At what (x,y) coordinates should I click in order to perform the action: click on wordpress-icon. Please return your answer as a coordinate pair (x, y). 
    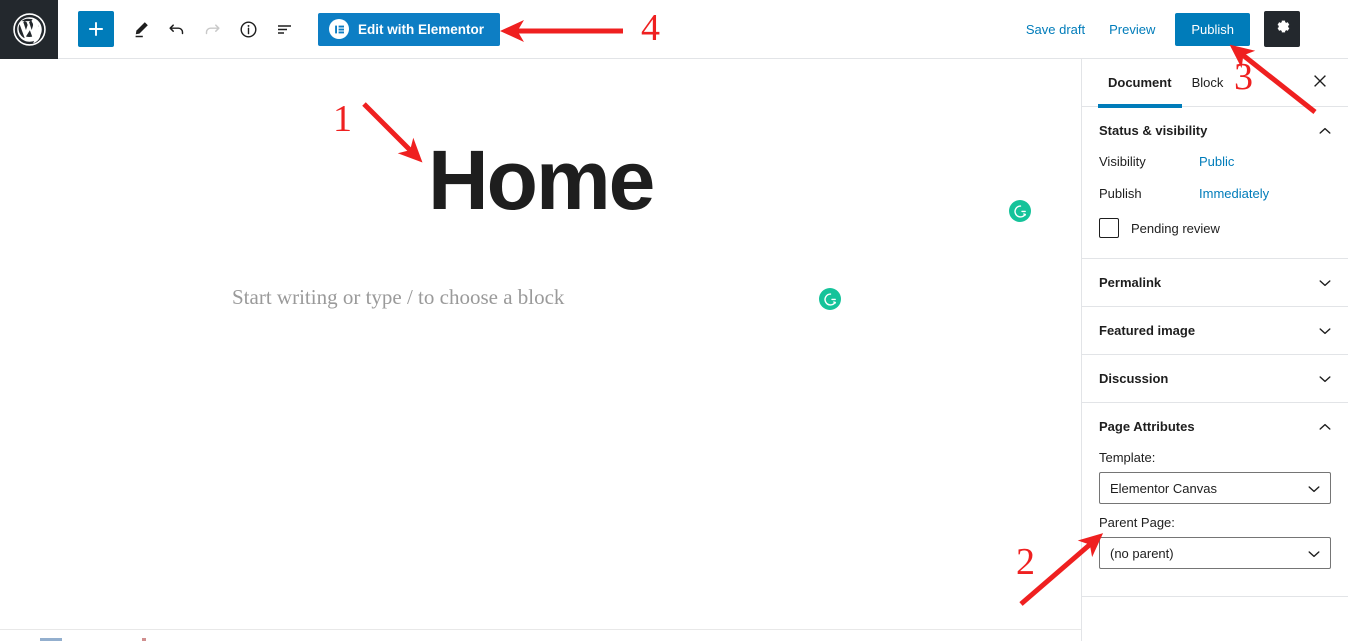
    Looking at the image, I should click on (29, 29).